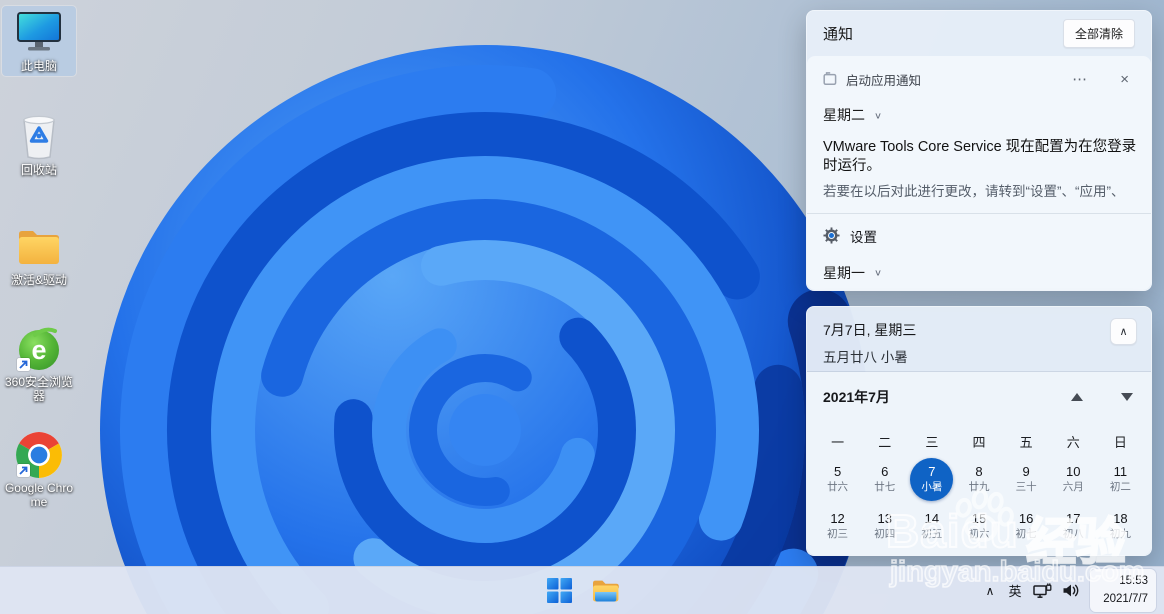 The image size is (1164, 614). Describe the element at coordinates (980, 157) in the screenshot. I see `notification-message-title: VMware Tools Core Service 现在配置为在您登录时运行。` at that location.